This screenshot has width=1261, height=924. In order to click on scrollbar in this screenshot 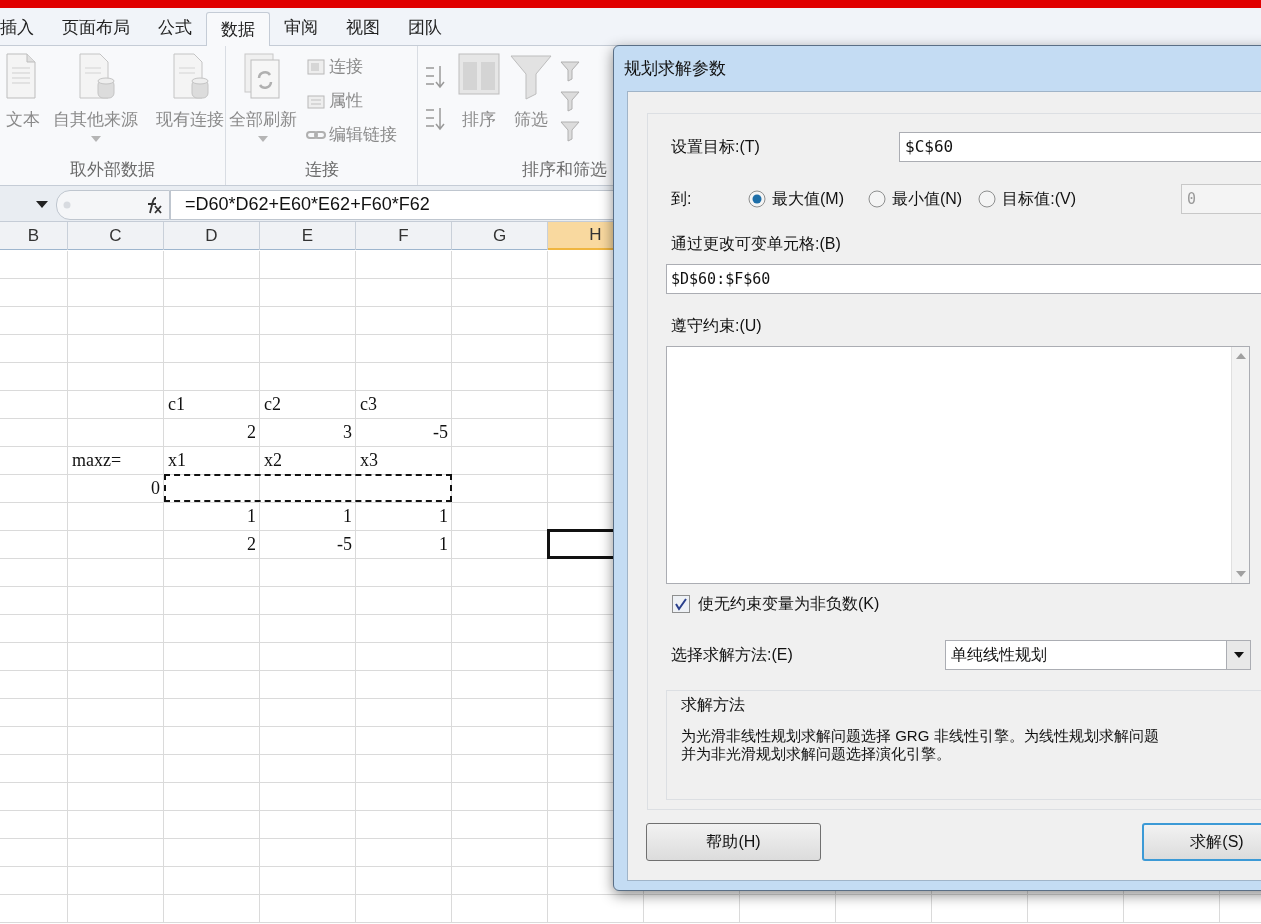, I will do `click(1240, 465)`.